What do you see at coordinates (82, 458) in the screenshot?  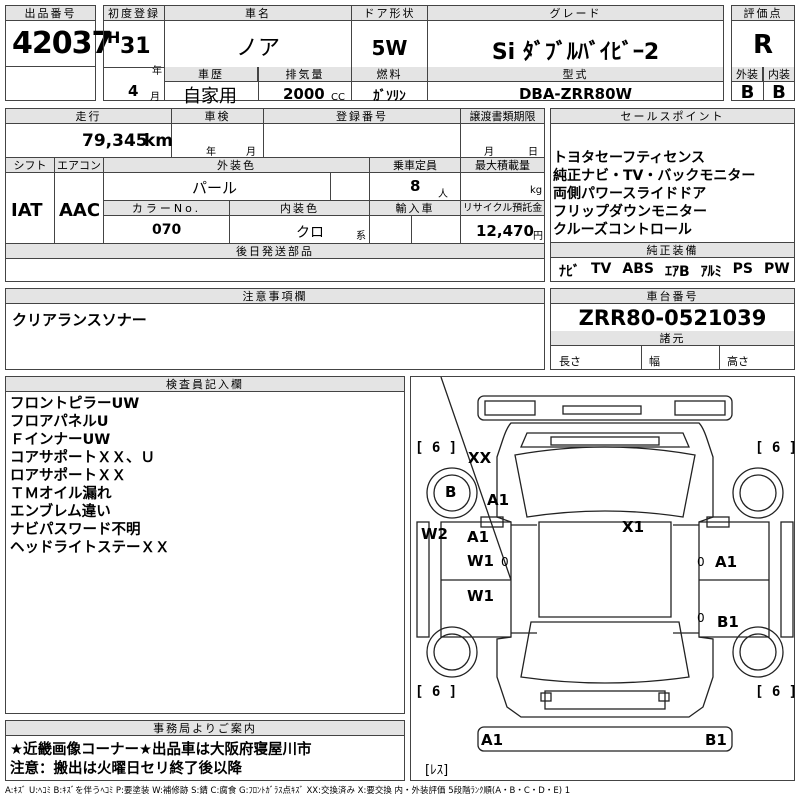 I see `inspector-line: コアサポートＸＸ、Ｕ` at bounding box center [82, 458].